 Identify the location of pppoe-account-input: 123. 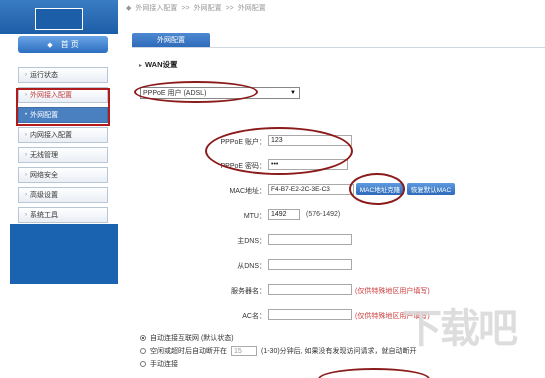
(310, 140).